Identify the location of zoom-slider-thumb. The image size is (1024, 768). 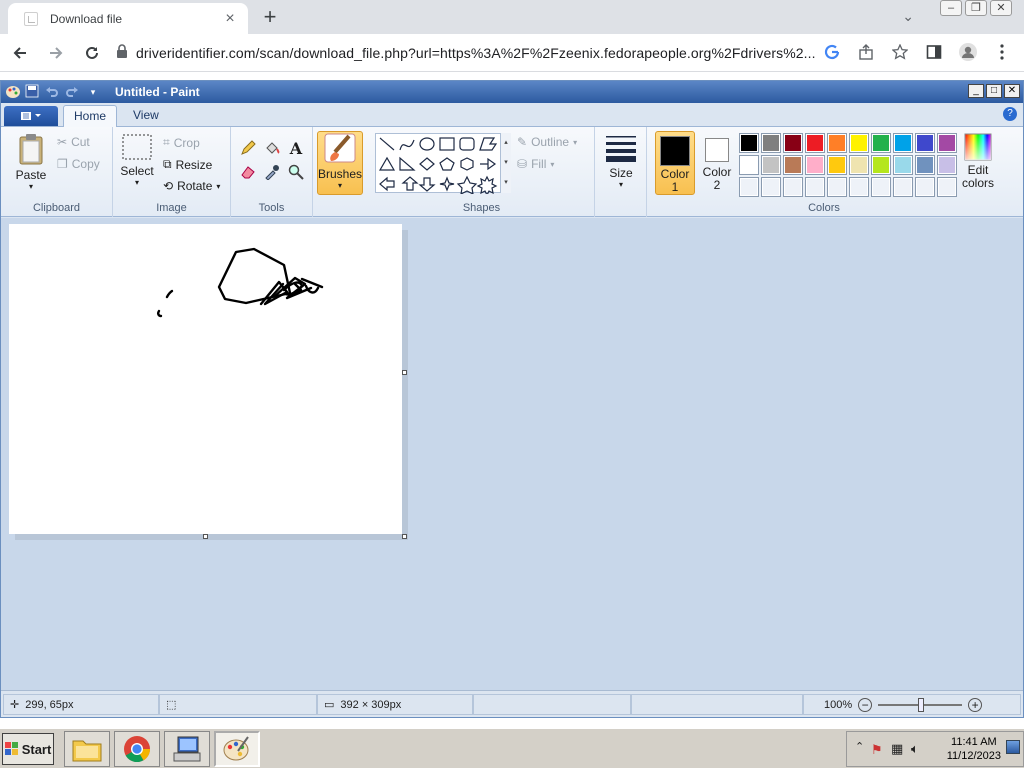
(921, 704).